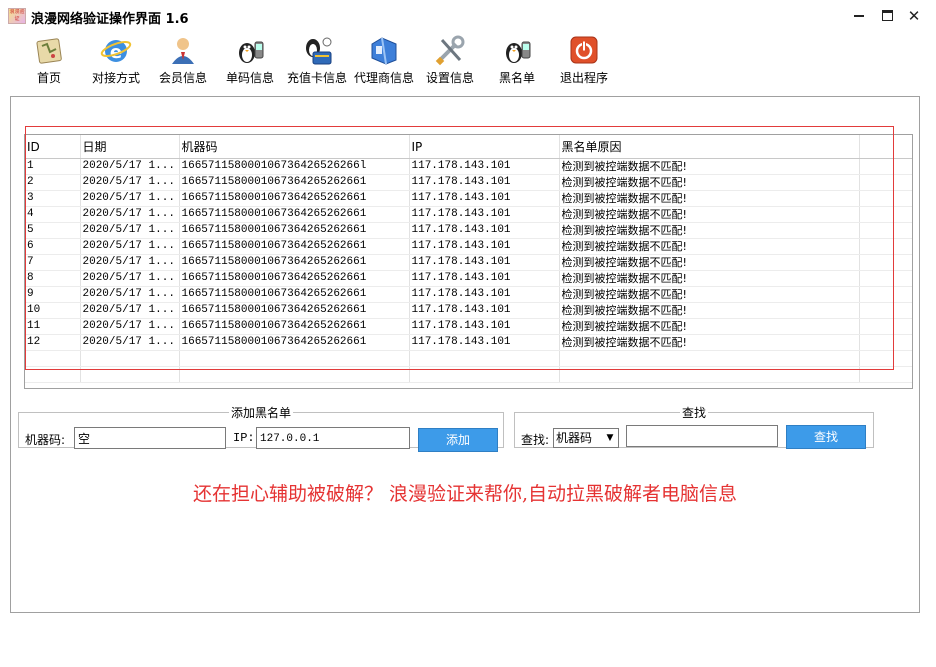  What do you see at coordinates (709, 147) in the screenshot?
I see `column-header-reason: 黑名单原因` at bounding box center [709, 147].